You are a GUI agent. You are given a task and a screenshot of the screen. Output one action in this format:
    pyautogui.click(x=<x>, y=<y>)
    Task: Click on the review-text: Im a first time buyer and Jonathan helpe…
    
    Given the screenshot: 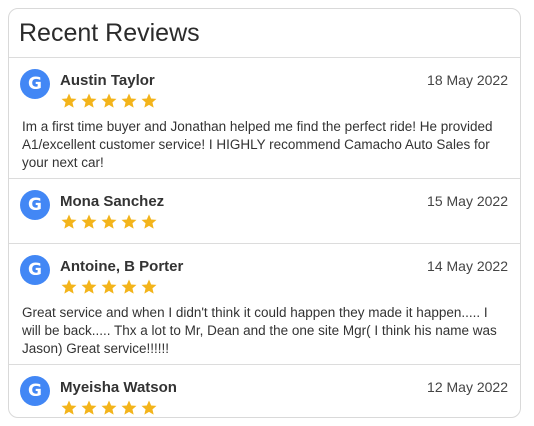 What is the action you would take?
    pyautogui.click(x=257, y=144)
    